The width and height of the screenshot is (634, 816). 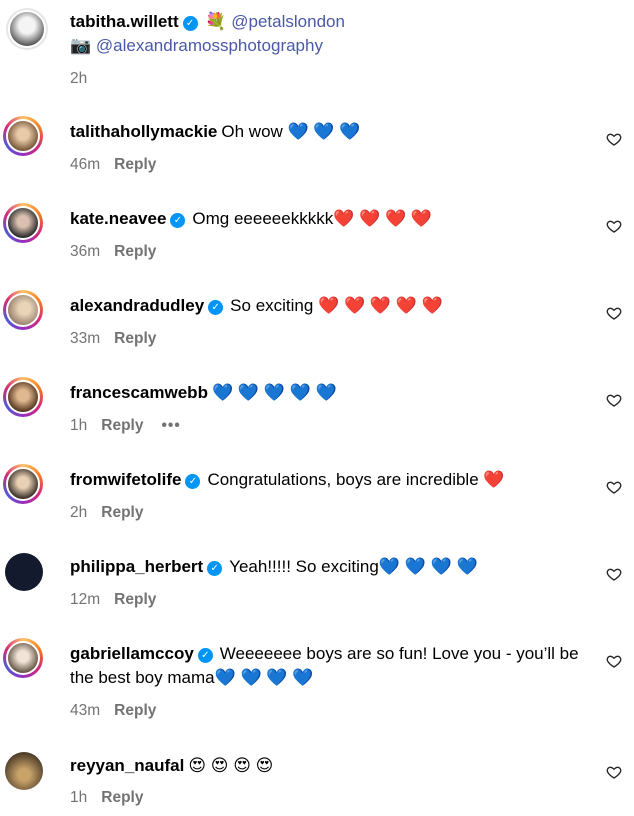 I want to click on comment-meta: 2h Reply, so click(x=106, y=513).